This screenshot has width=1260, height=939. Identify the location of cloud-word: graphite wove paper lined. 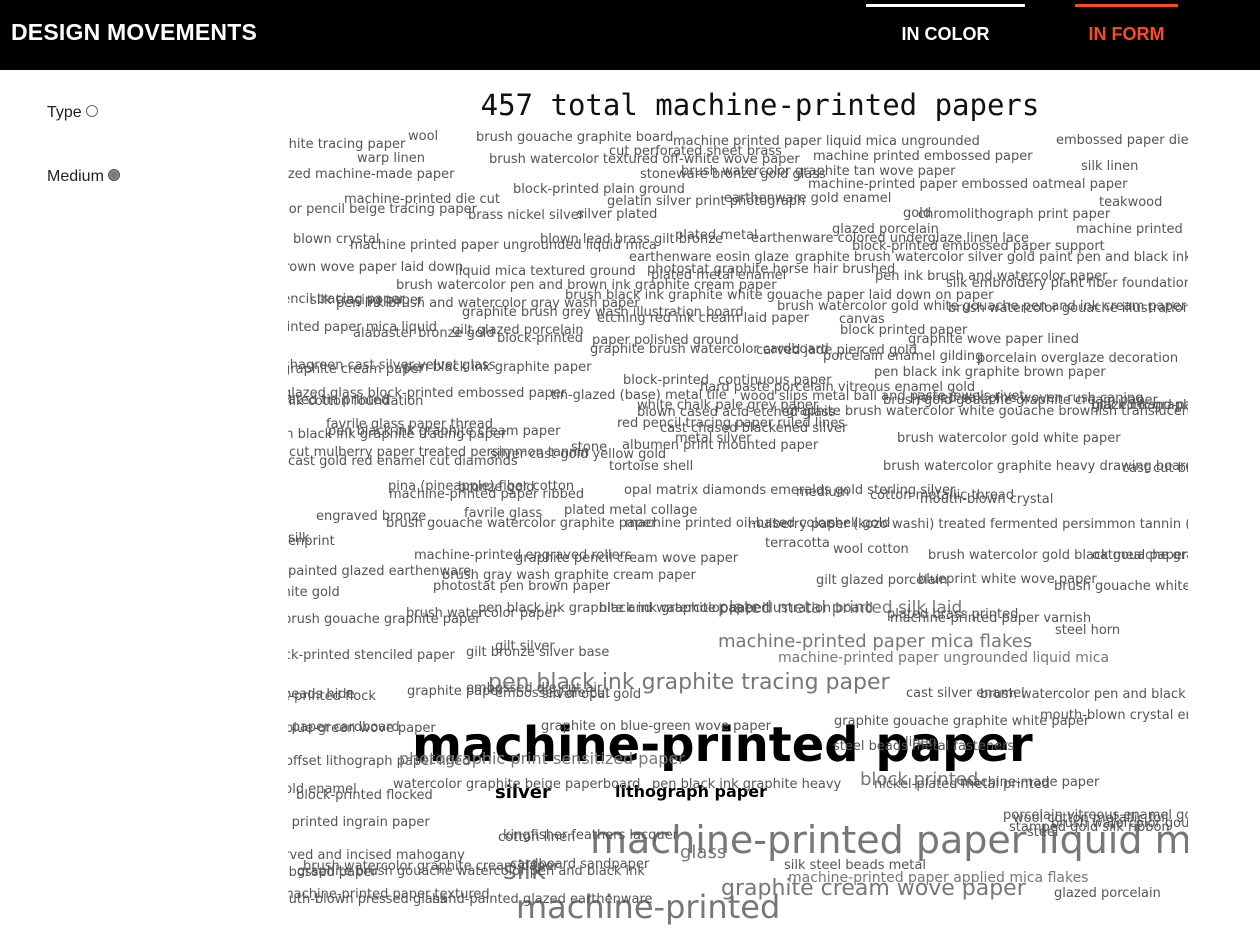
(993, 339).